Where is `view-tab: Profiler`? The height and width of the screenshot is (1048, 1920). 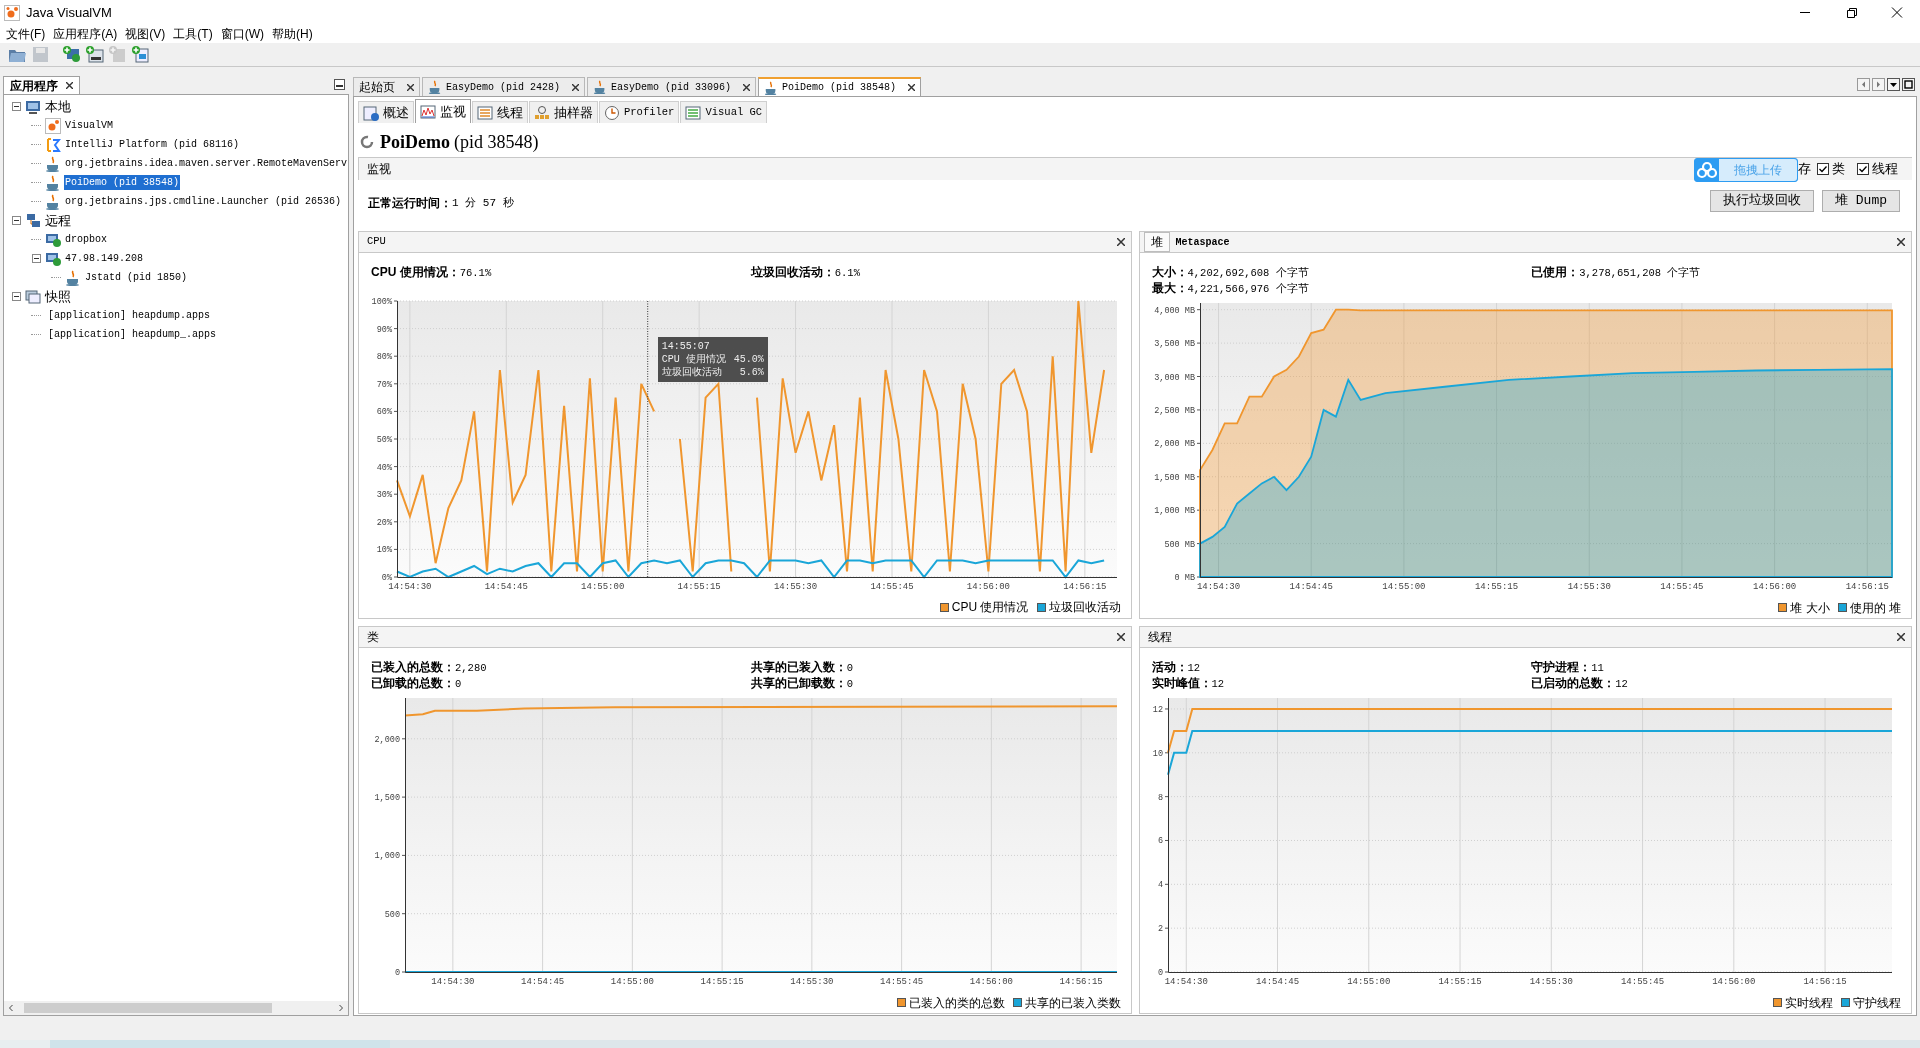
view-tab: Profiler is located at coordinates (639, 112).